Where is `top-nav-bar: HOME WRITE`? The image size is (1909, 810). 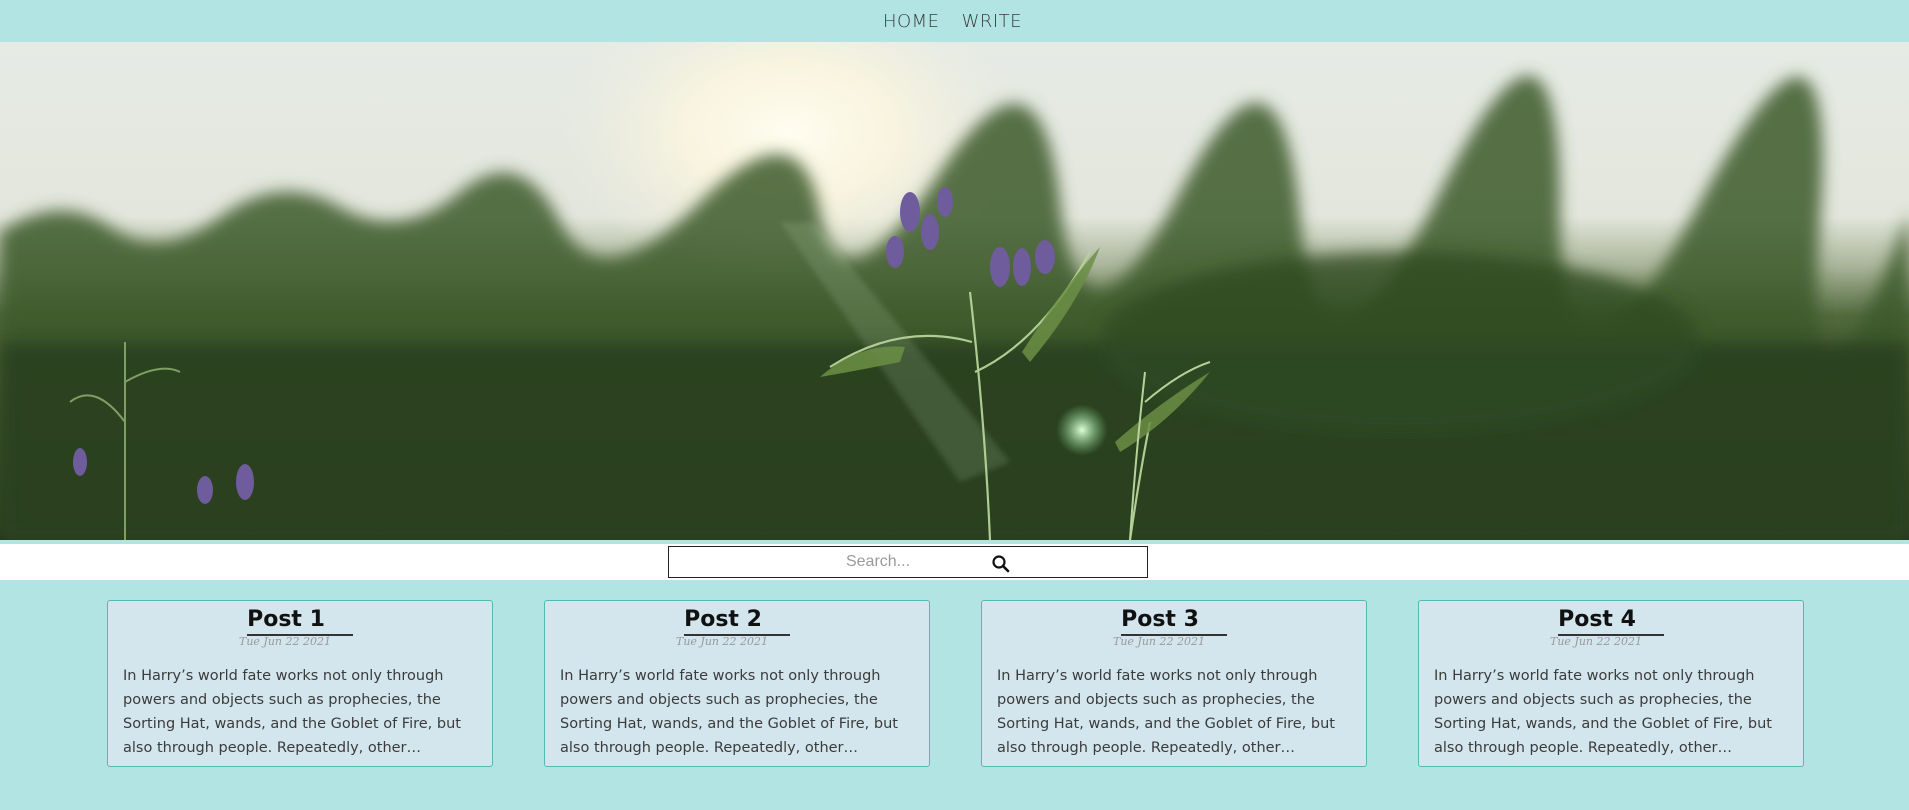
top-nav-bar: HOME WRITE is located at coordinates (954, 21).